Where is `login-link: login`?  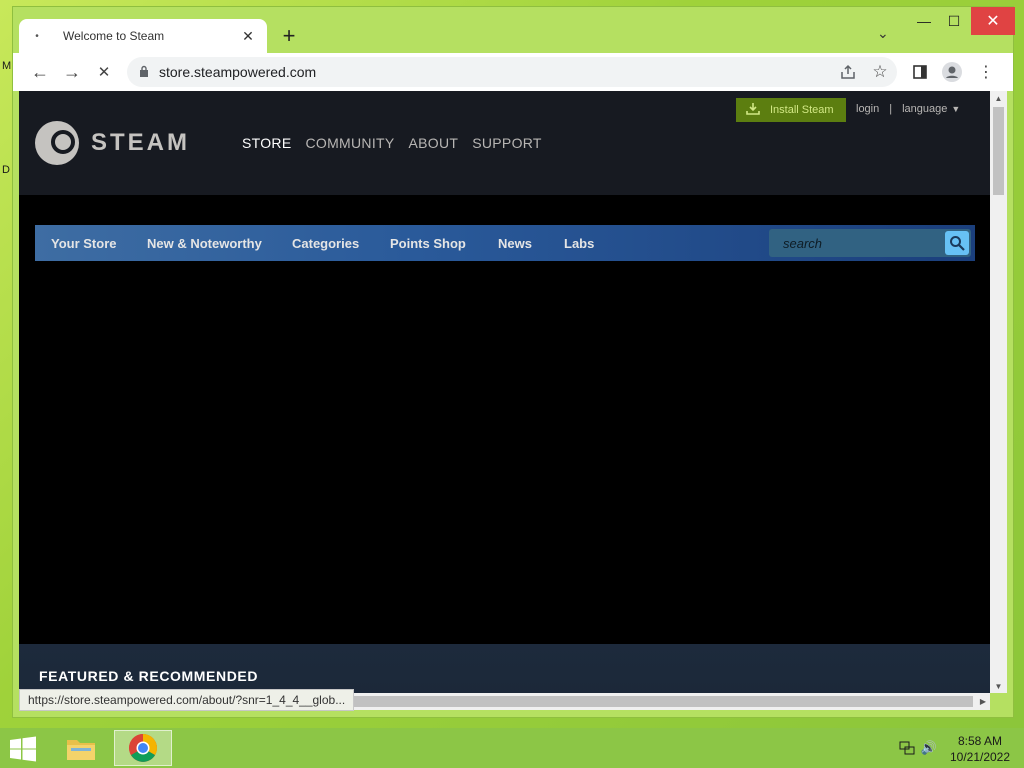 login-link: login is located at coordinates (867, 109).